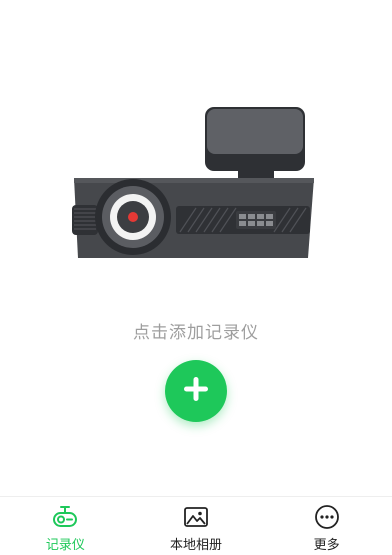  I want to click on tab-local-album: 本地相册, so click(196, 526).